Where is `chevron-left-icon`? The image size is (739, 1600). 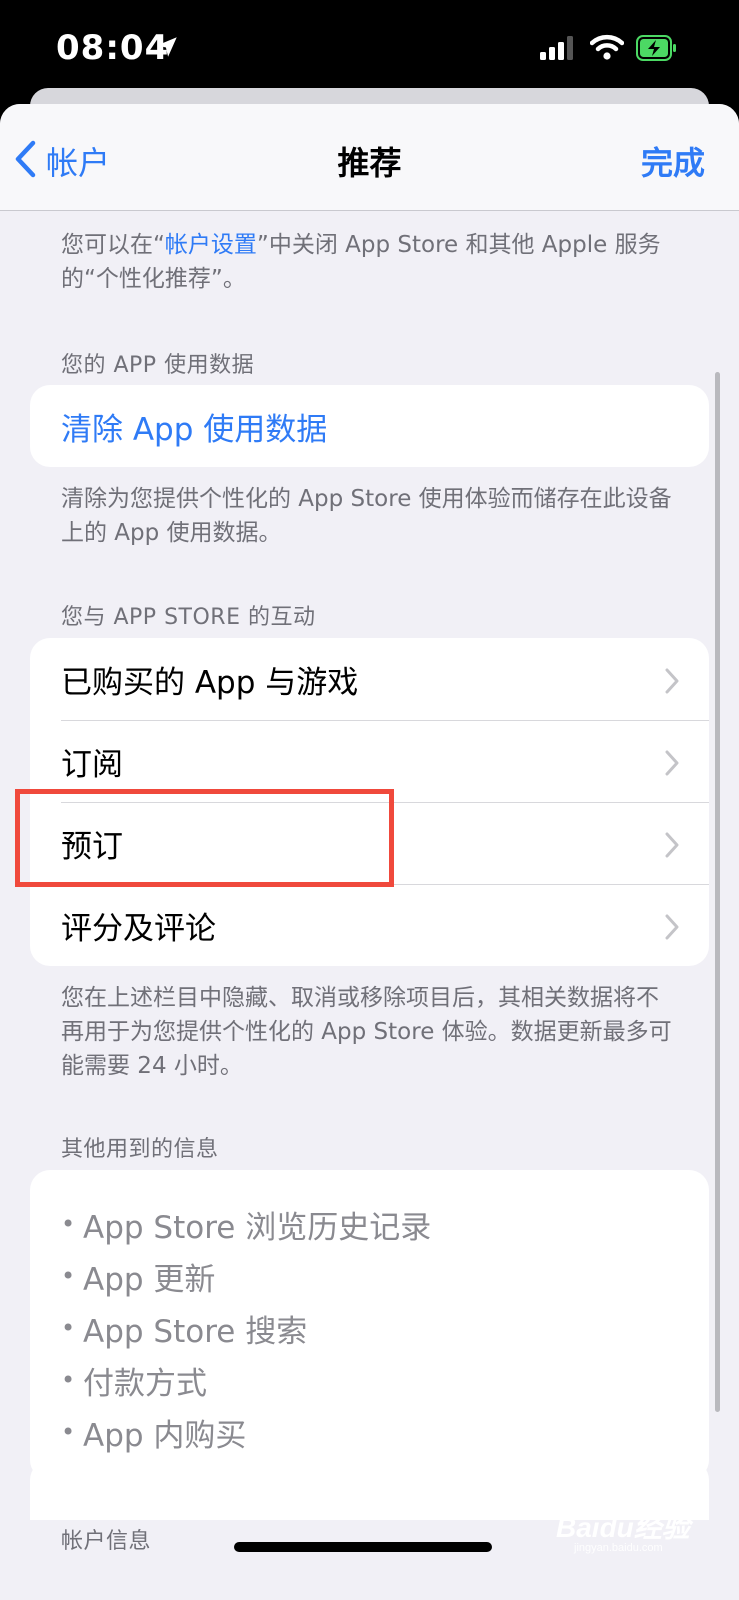
chevron-left-icon is located at coordinates (25, 161).